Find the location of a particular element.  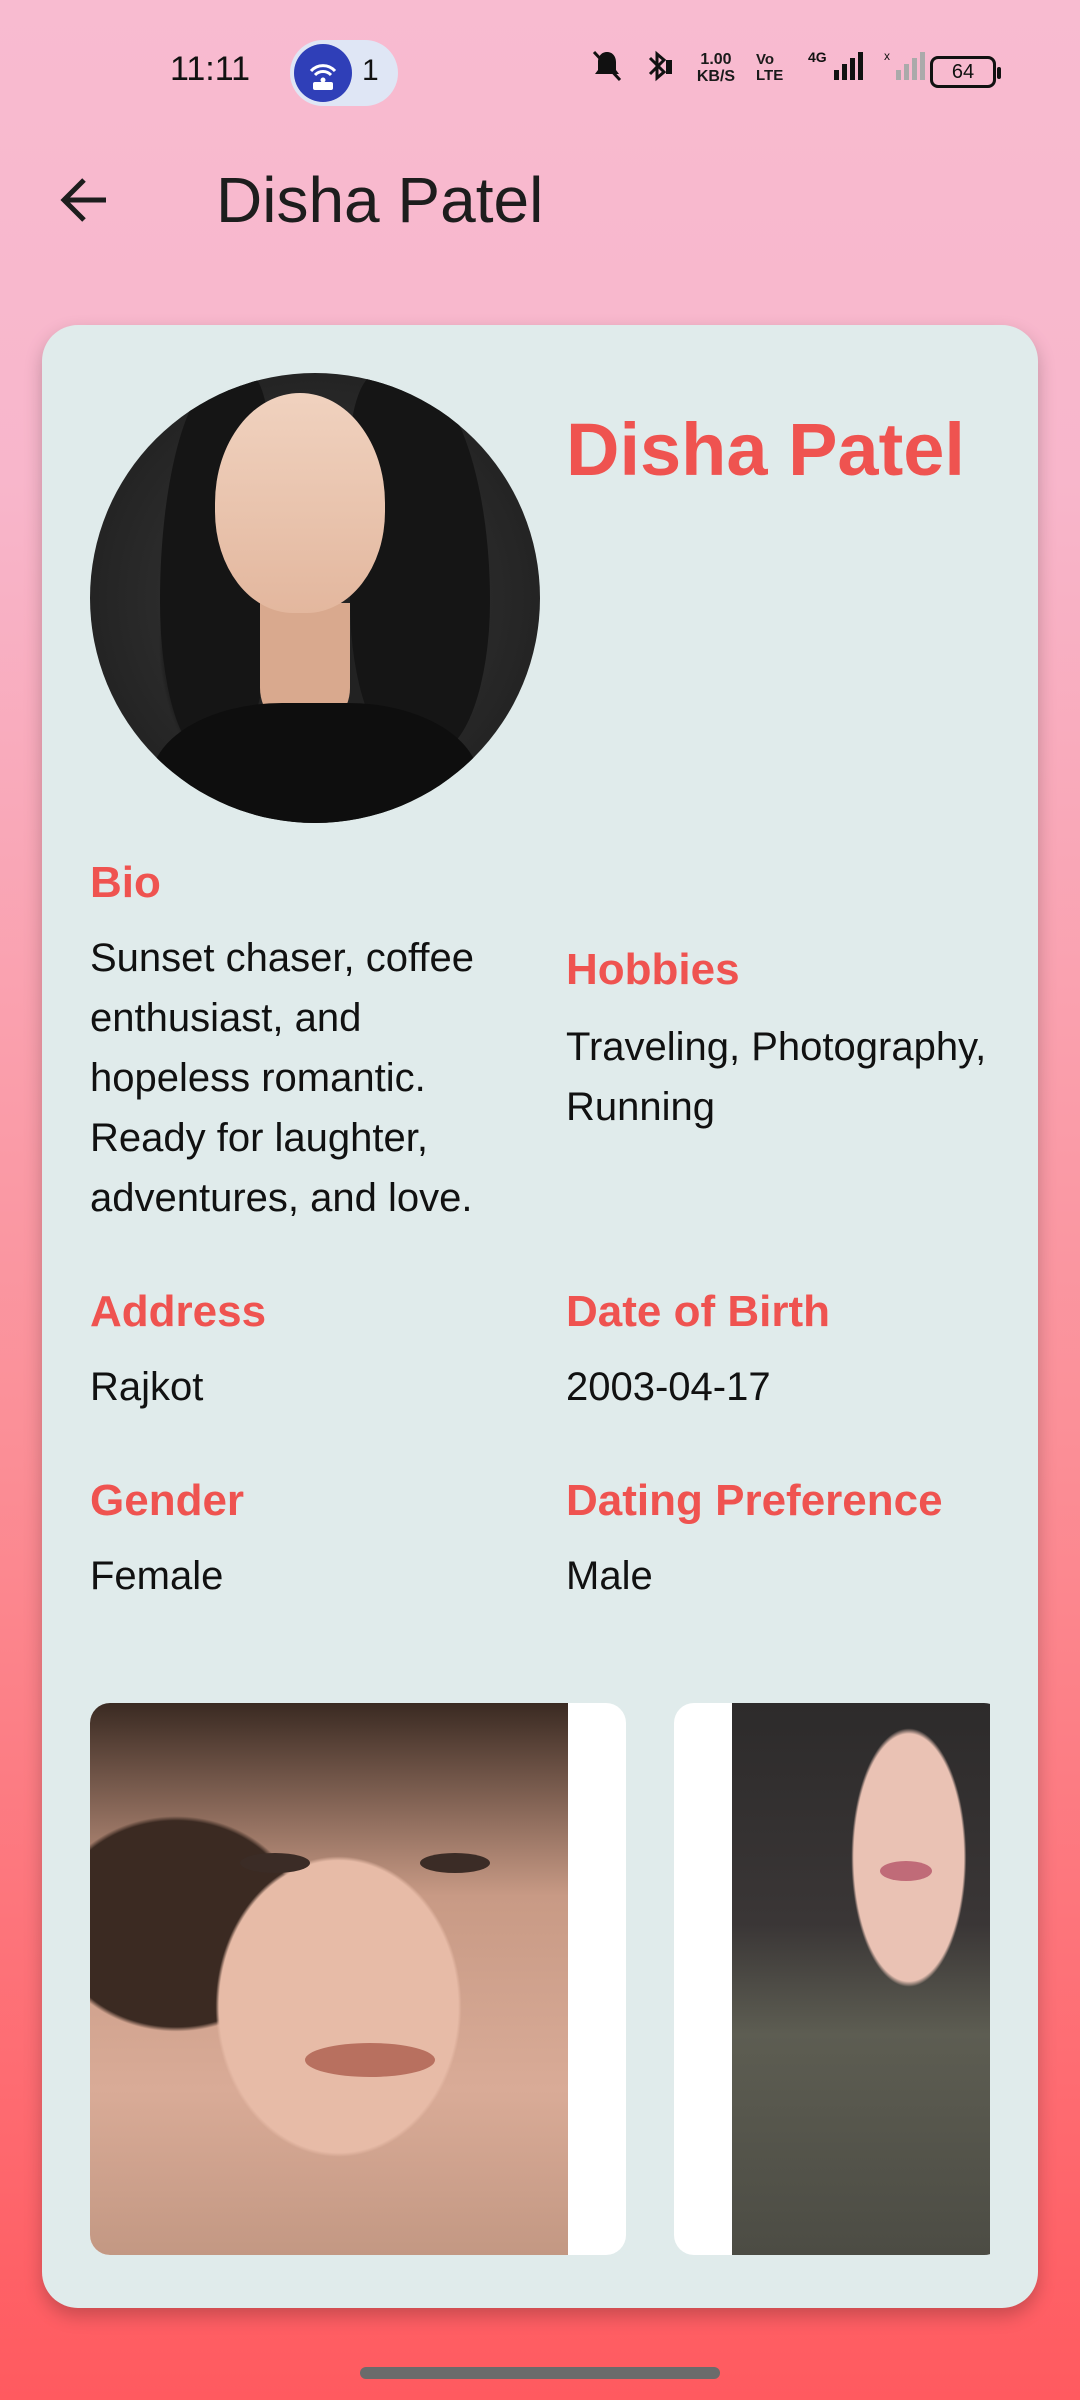

gender-label: Gender is located at coordinates (167, 1500).